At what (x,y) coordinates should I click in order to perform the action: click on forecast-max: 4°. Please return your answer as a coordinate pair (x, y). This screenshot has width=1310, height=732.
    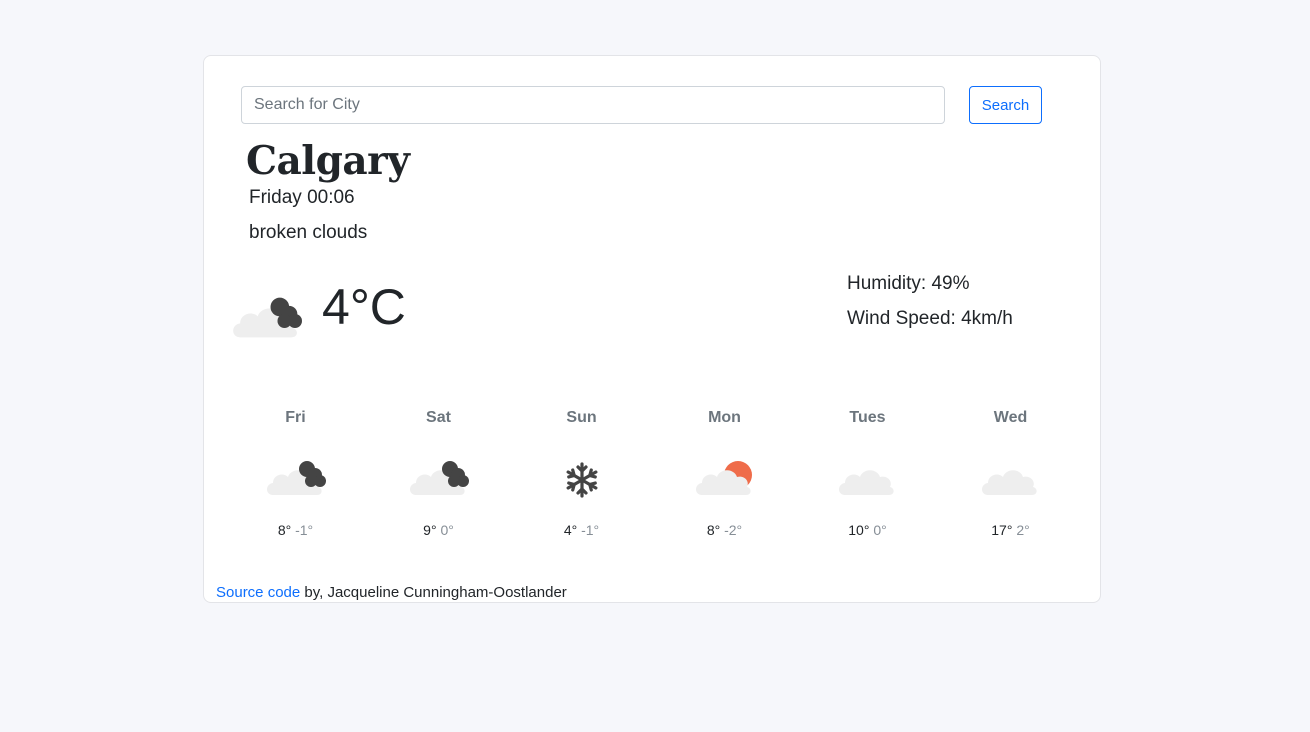
    Looking at the image, I should click on (570, 530).